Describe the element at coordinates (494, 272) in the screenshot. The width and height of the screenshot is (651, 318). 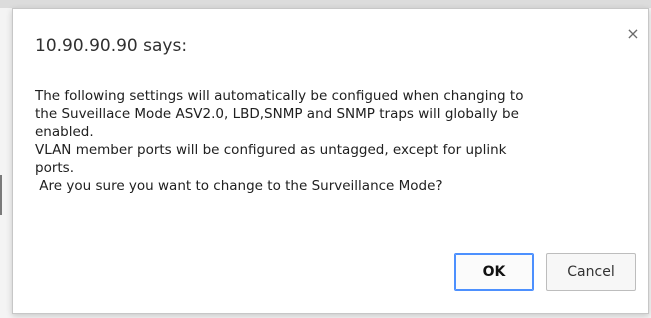
I see `ok-button: OK` at that location.